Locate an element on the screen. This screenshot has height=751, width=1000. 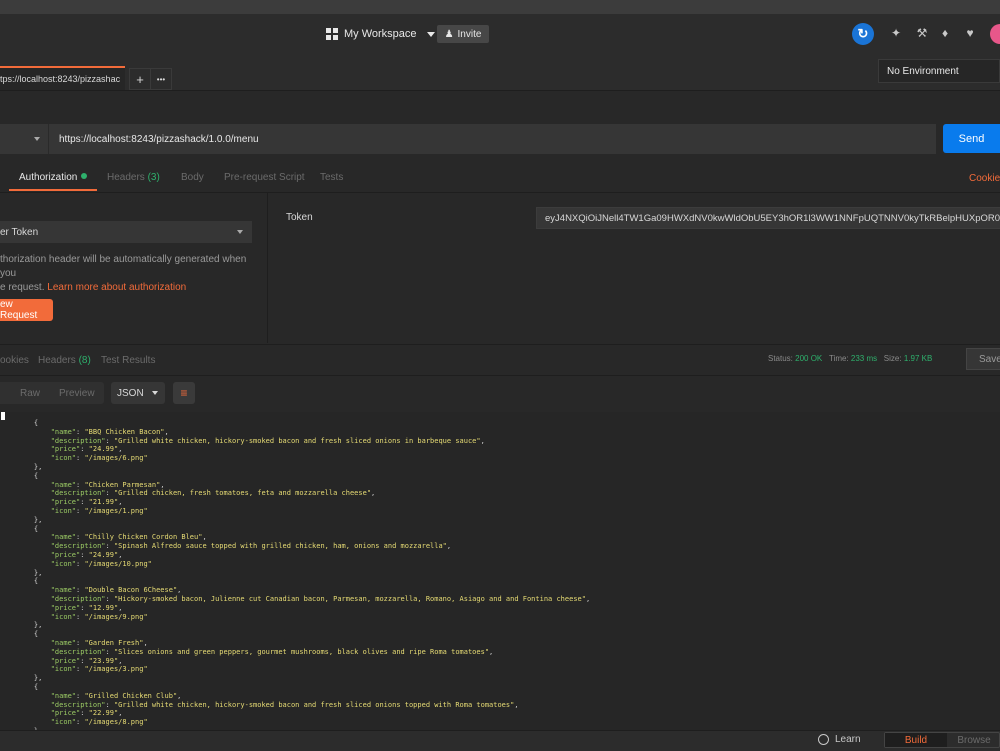
tab-prerequest-script: Pre-request Script is located at coordinates (264, 177).